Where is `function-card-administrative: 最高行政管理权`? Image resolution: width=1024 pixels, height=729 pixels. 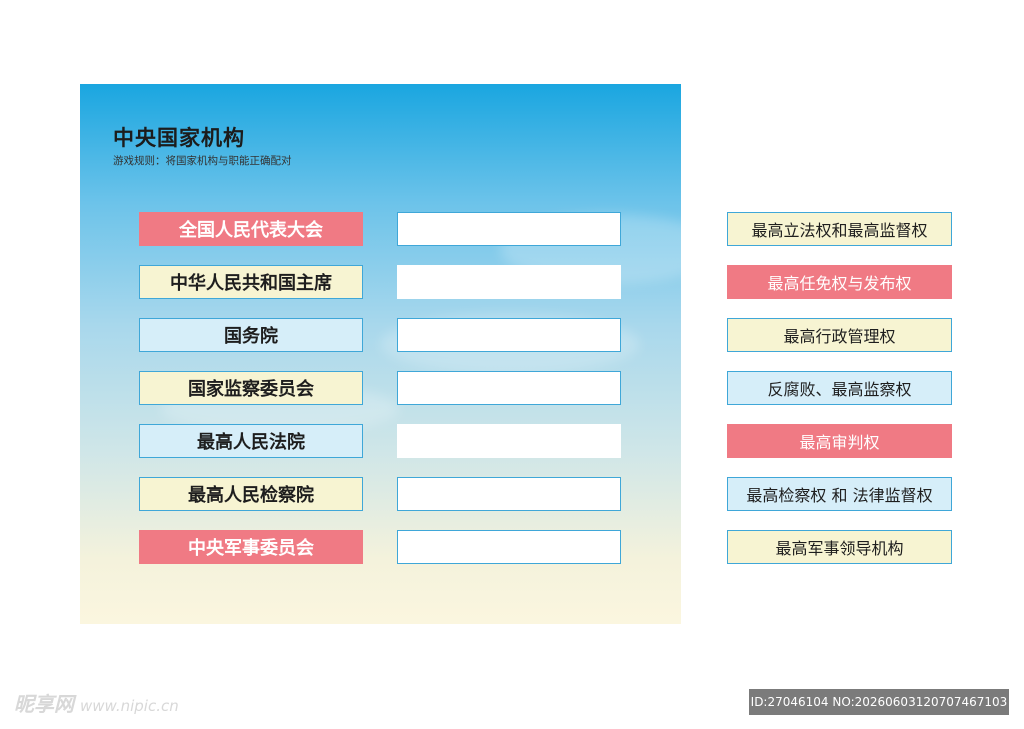
function-card-administrative: 最高行政管理权 is located at coordinates (839, 335).